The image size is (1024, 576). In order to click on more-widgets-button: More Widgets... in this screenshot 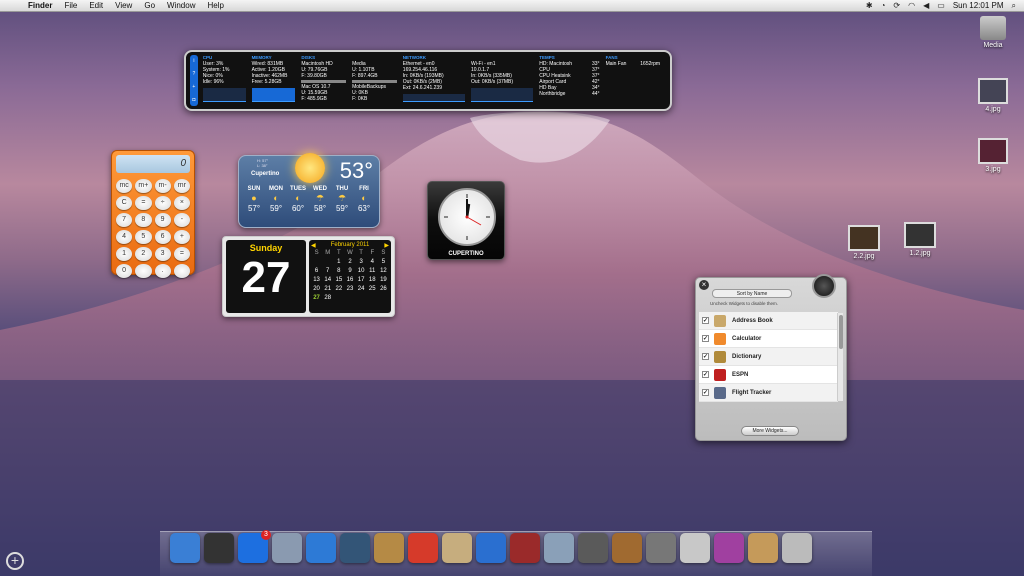, I will do `click(770, 431)`.